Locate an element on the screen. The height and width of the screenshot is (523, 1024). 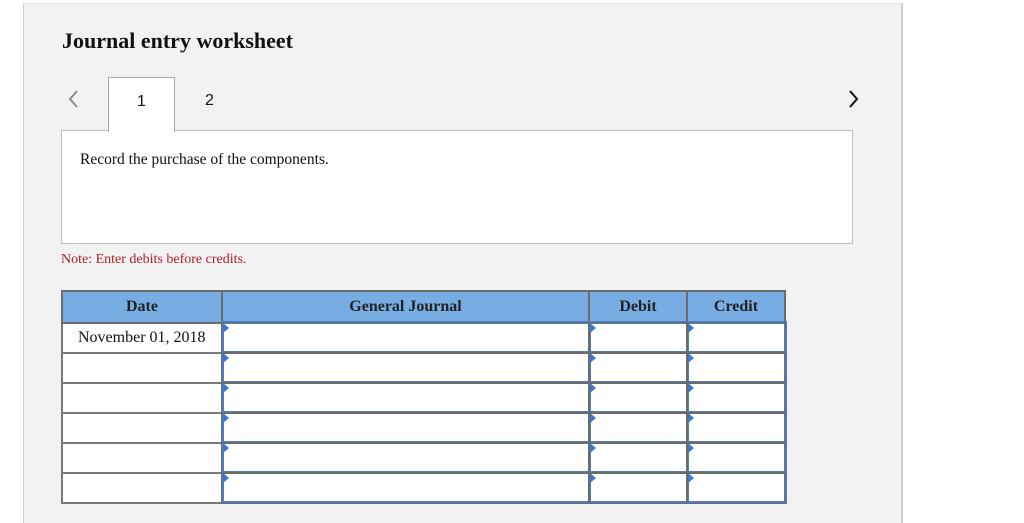
tab-1-label: 1 is located at coordinates (141, 101).